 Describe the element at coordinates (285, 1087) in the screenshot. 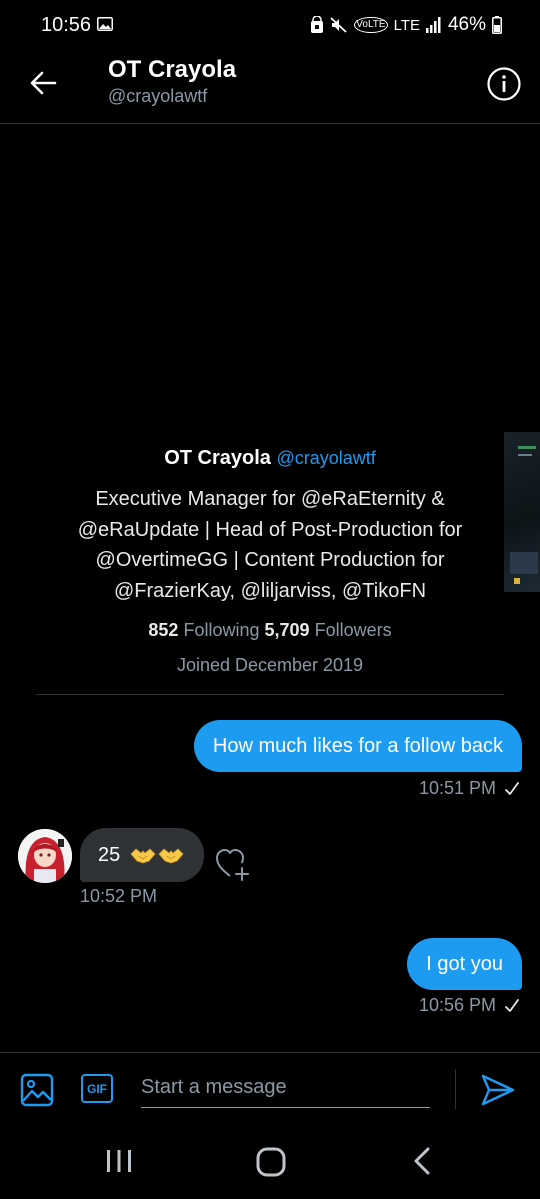

I see `message-input` at that location.